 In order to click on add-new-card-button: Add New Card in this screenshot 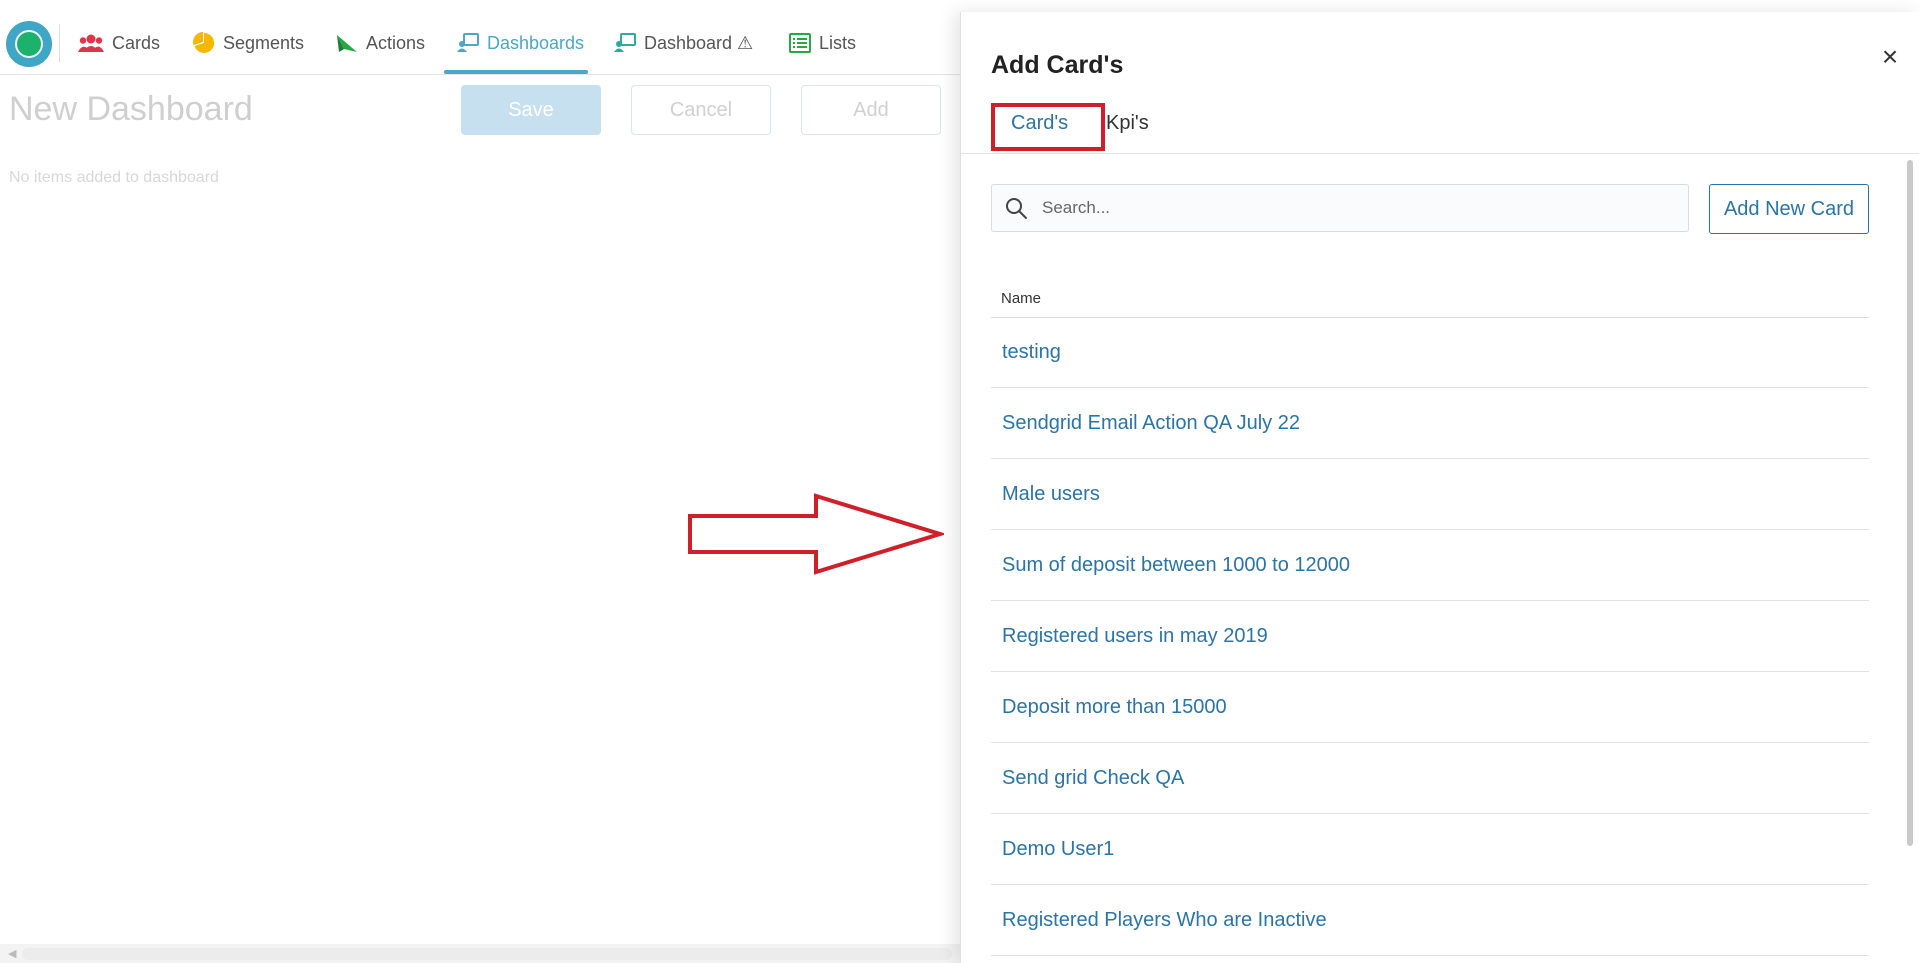, I will do `click(1789, 209)`.